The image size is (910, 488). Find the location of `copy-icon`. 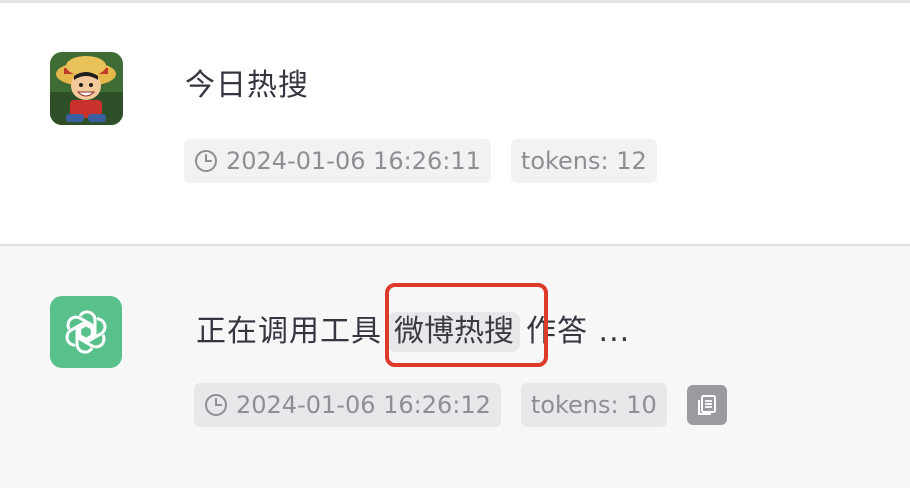

copy-icon is located at coordinates (706, 405).